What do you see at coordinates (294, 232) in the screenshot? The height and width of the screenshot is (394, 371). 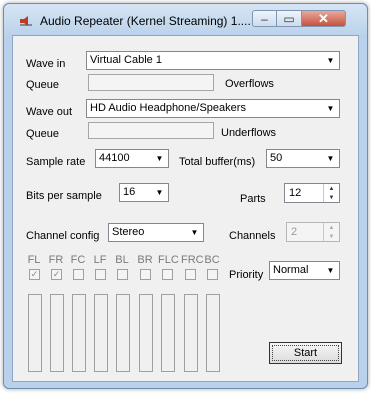 I see `channels-value: 2` at bounding box center [294, 232].